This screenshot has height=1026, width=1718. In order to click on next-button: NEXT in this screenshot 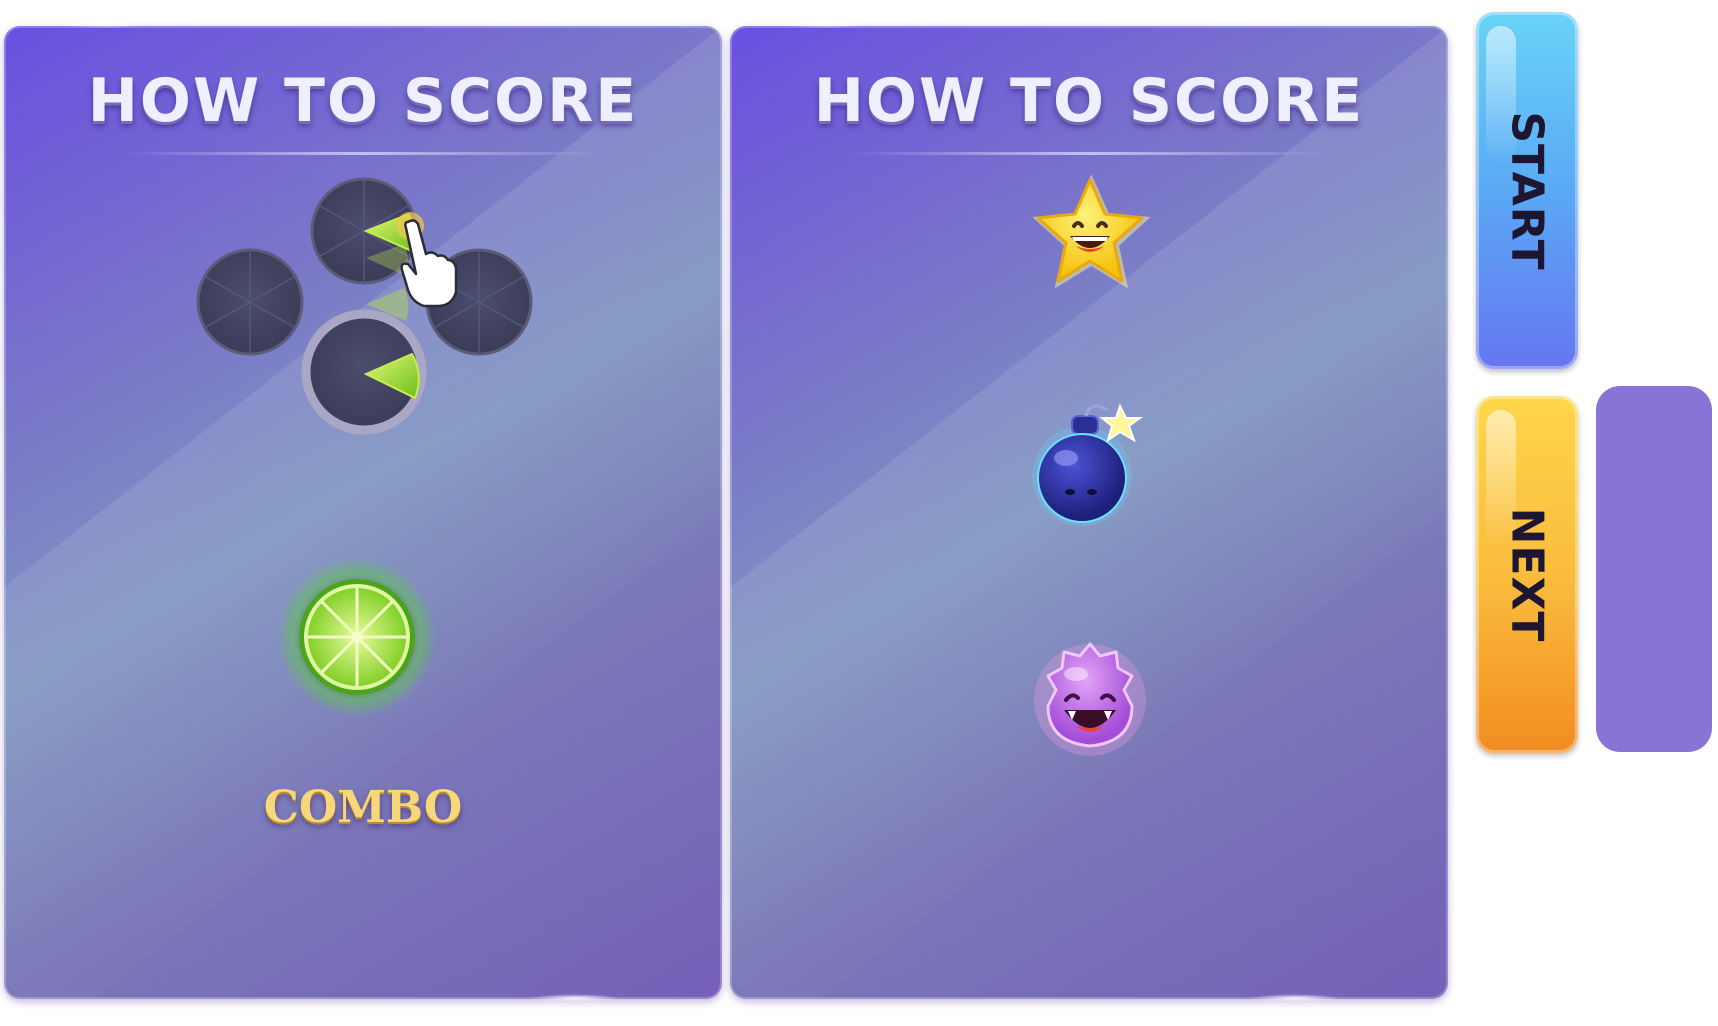, I will do `click(1527, 574)`.